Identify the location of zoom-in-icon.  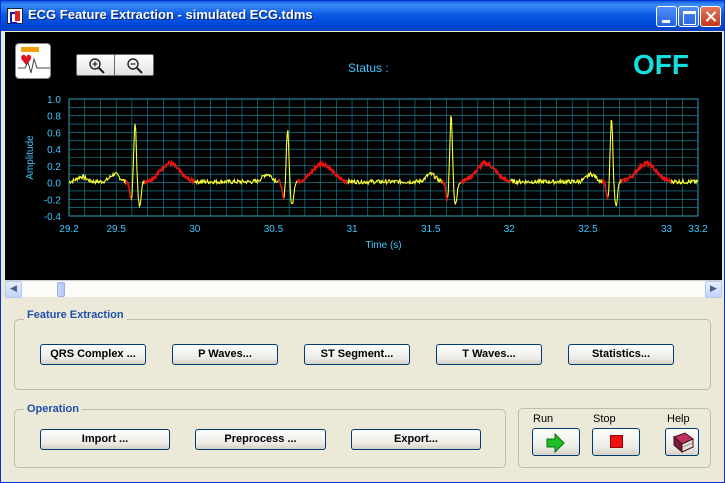
(97, 66).